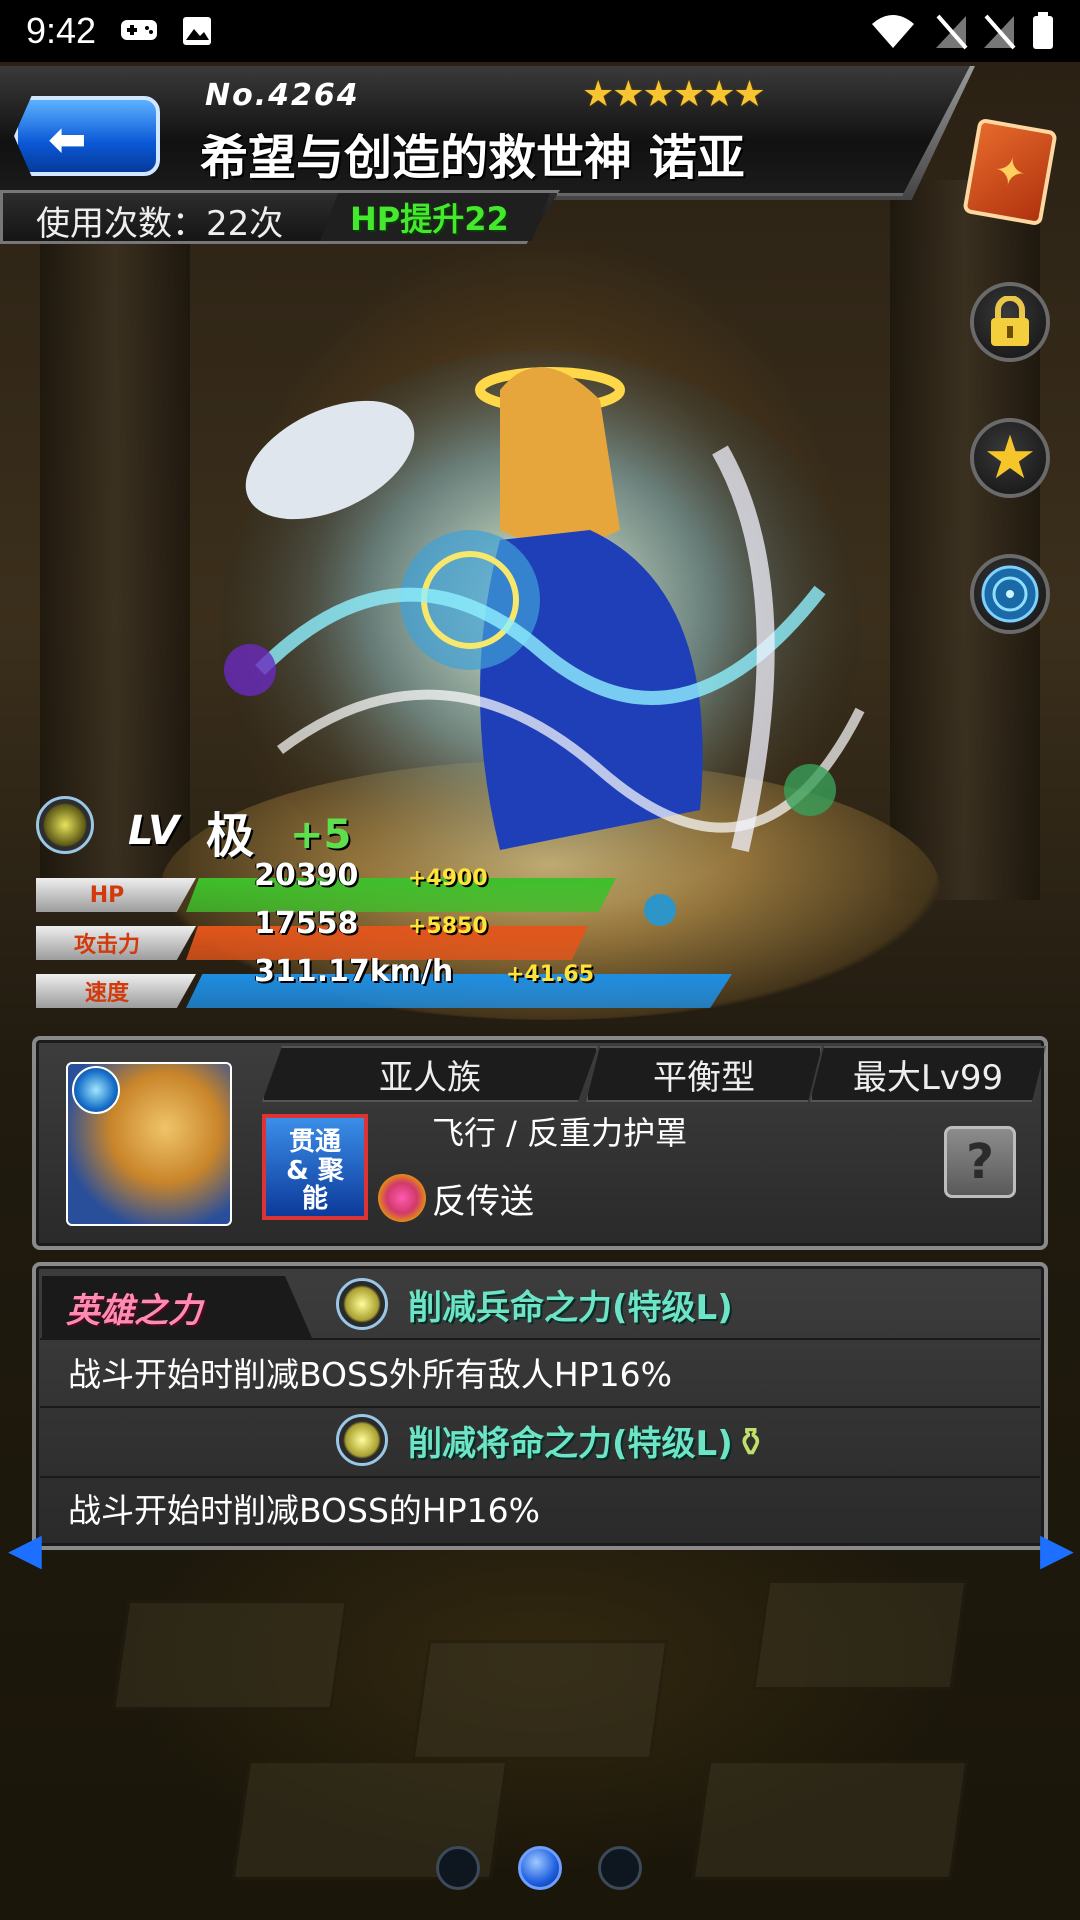 Image resolution: width=1080 pixels, height=1920 pixels. I want to click on usage-count: 使用次数：22次, so click(160, 224).